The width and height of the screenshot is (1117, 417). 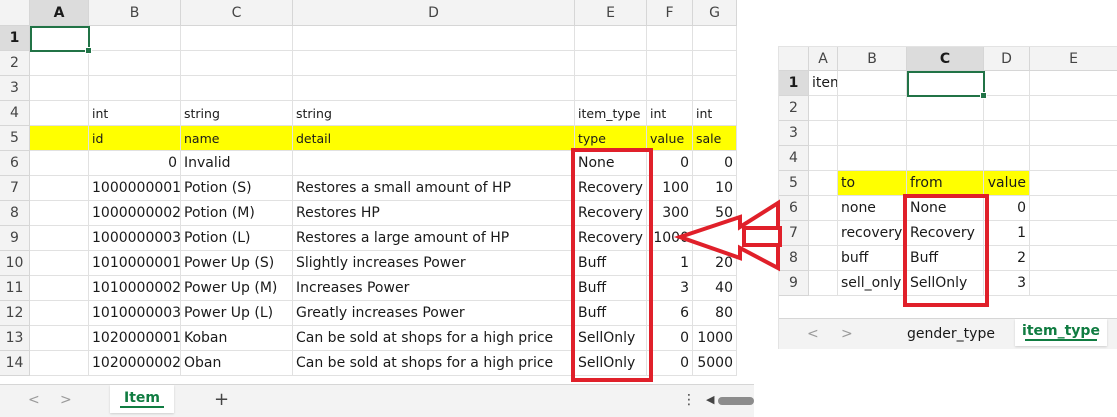 What do you see at coordinates (237, 63) in the screenshot?
I see `cell-c2` at bounding box center [237, 63].